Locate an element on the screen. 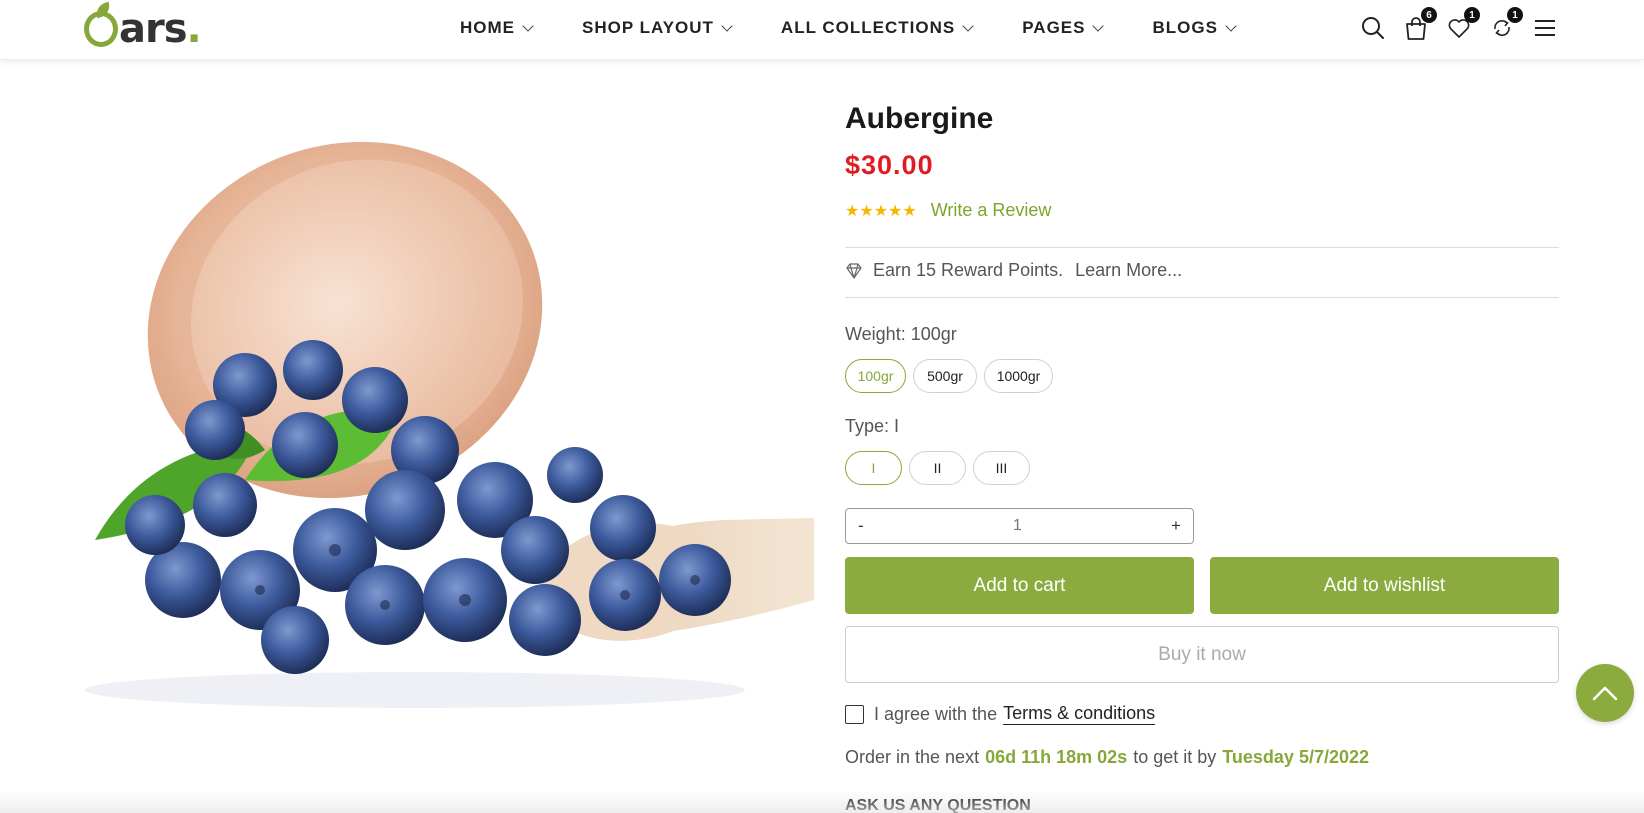 This screenshot has width=1644, height=813. weight-option-500gr: 500gr is located at coordinates (945, 376).